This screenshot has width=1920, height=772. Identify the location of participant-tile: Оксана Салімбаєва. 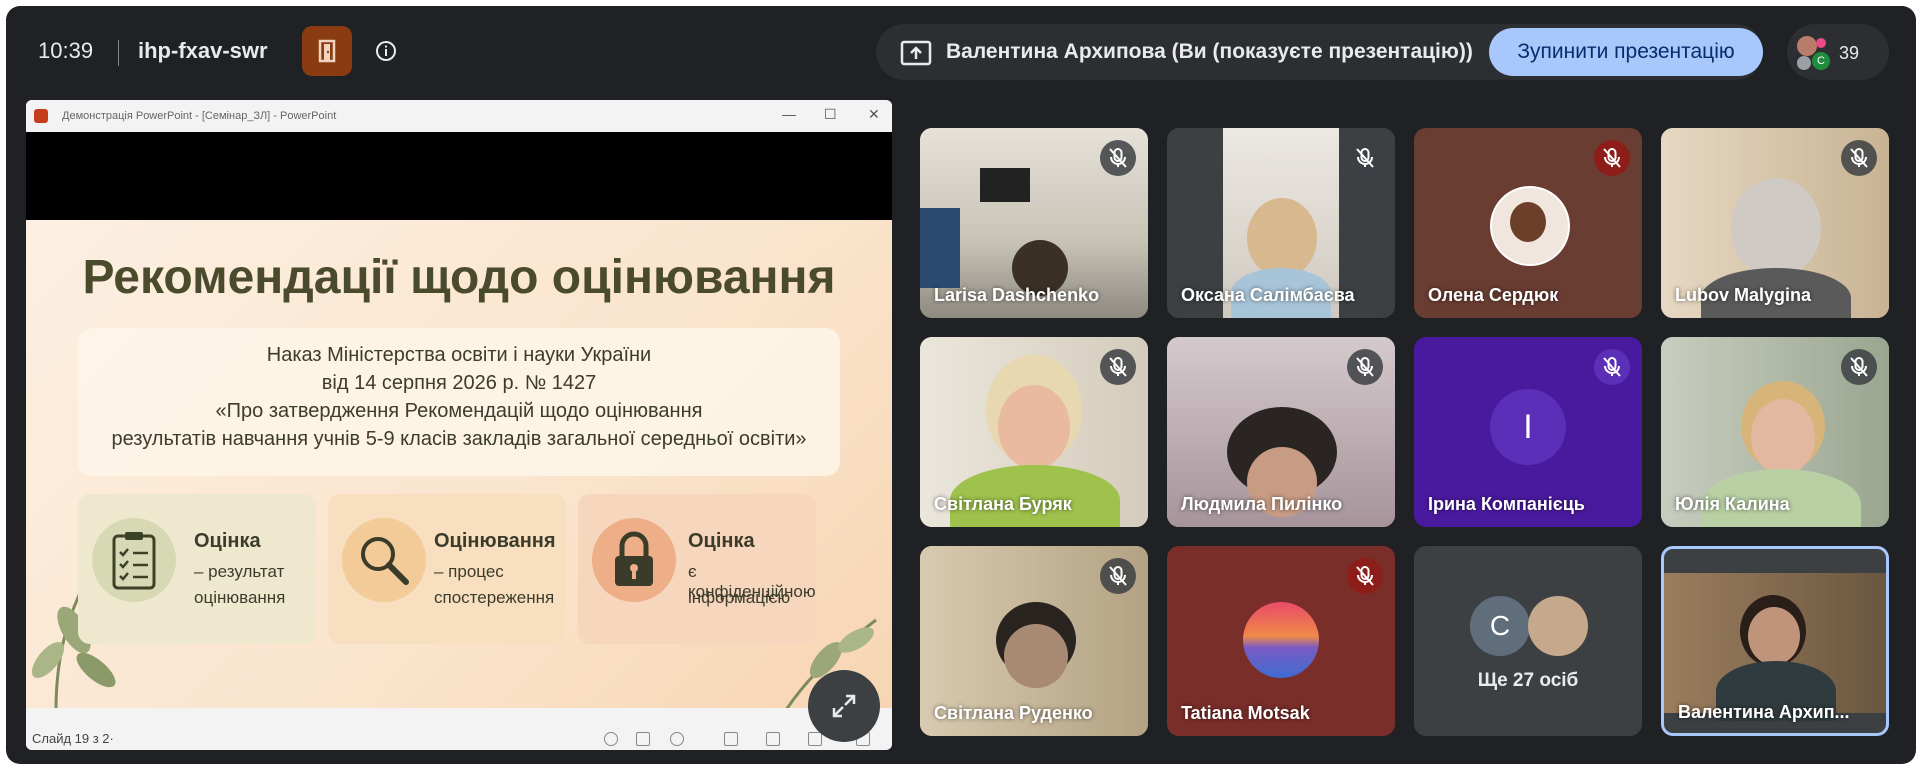
(1281, 223).